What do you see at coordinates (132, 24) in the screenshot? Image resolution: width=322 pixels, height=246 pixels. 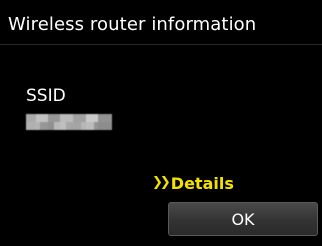 I see `page-title: Wireless router information` at bounding box center [132, 24].